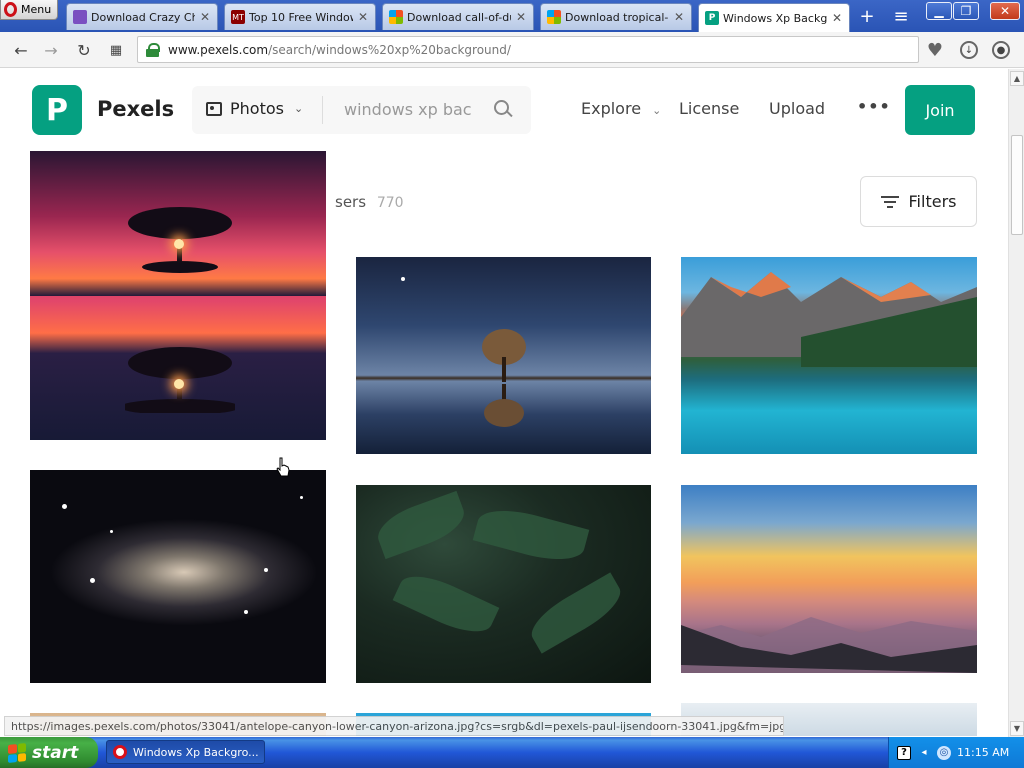 This screenshot has width=1024, height=768. What do you see at coordinates (178, 295) in the screenshot?
I see `photo-red-sky-tree` at bounding box center [178, 295].